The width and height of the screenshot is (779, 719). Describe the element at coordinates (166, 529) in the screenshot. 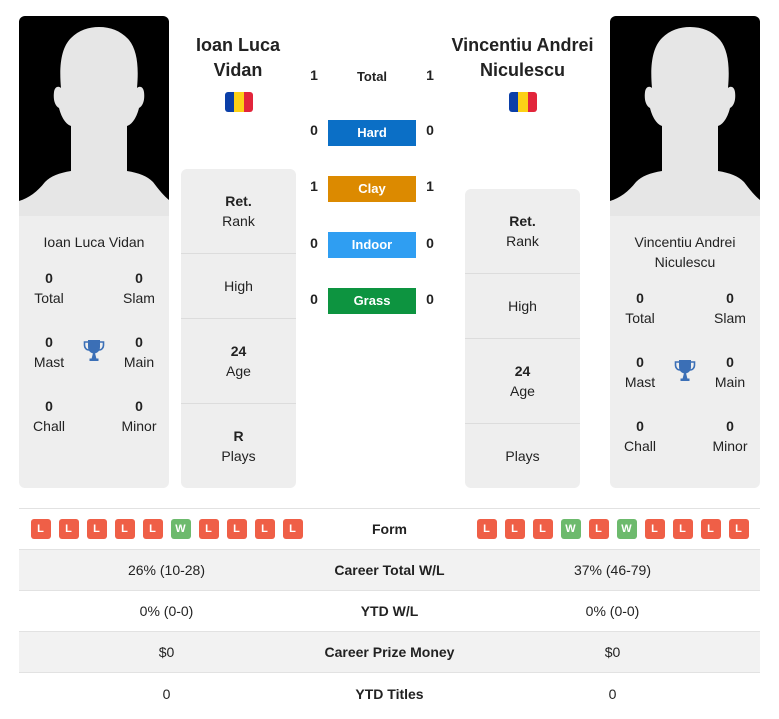

I see `player1-form: LLLLLWLLLL` at that location.